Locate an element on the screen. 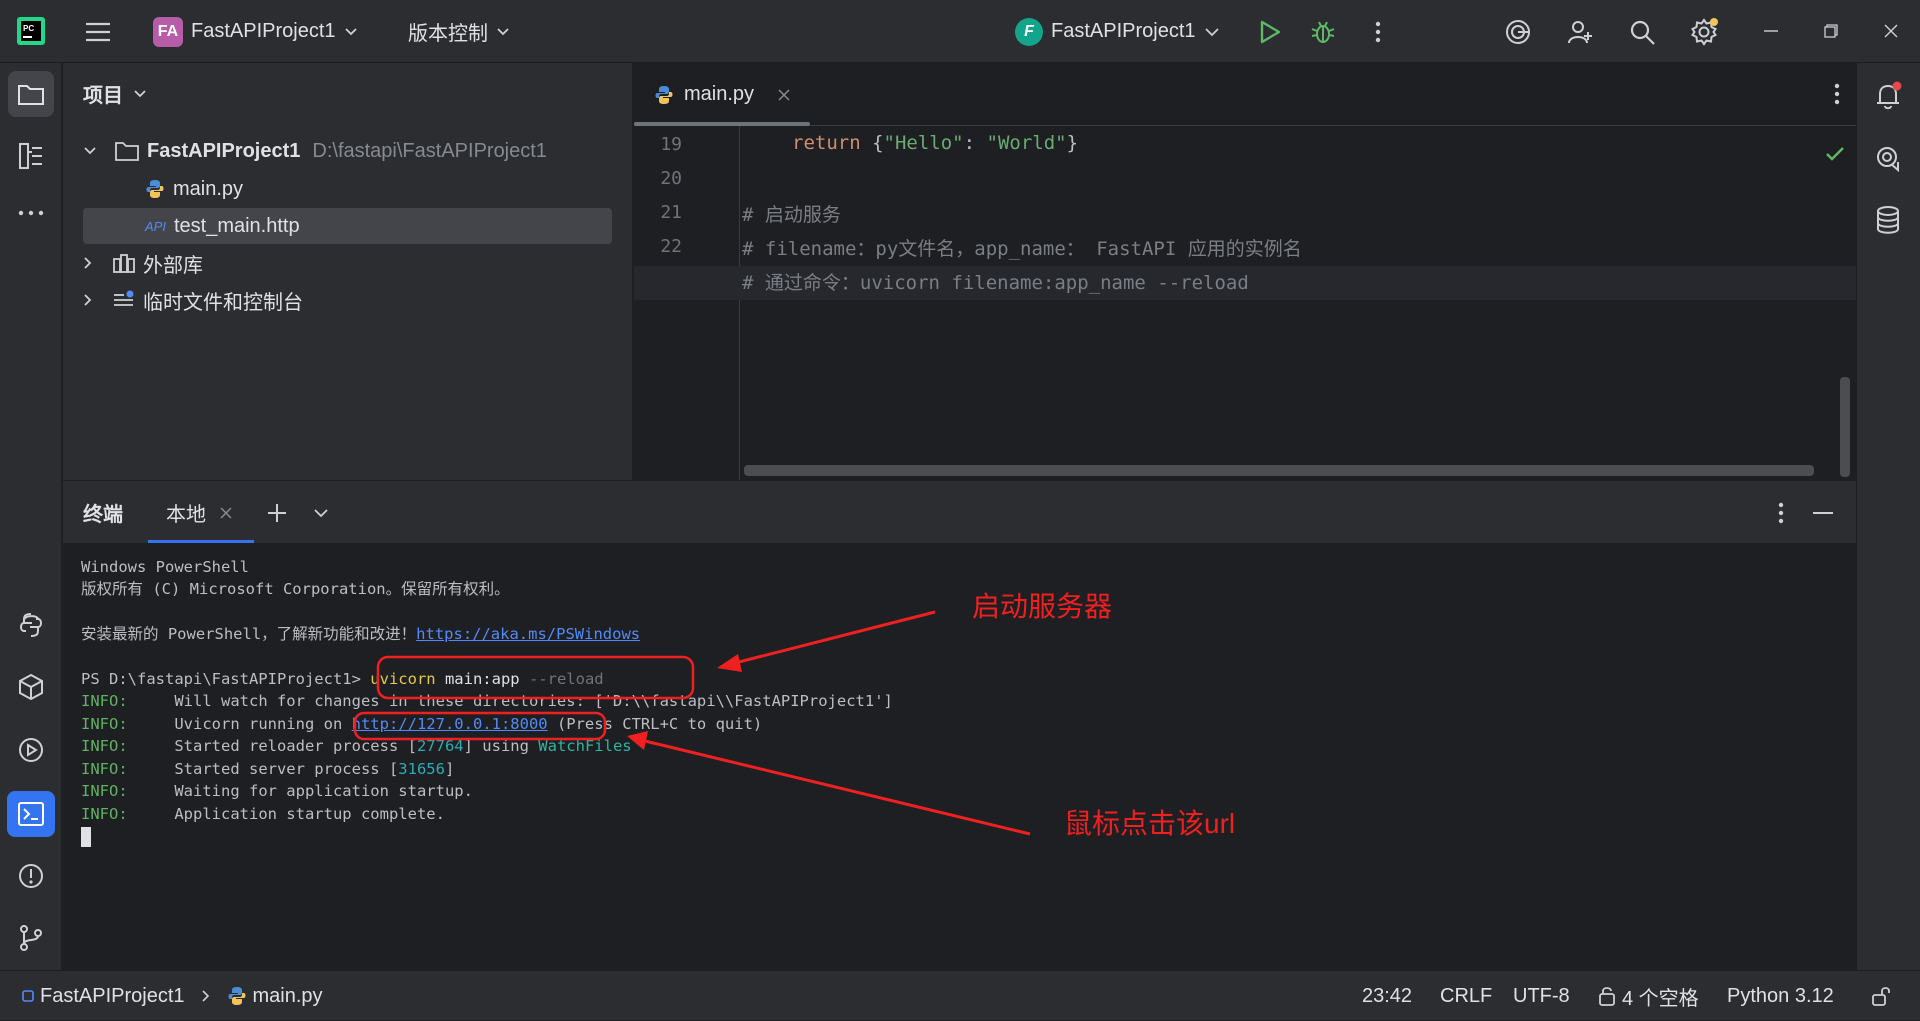 Image resolution: width=1920 pixels, height=1021 pixels. editor-options-icon is located at coordinates (1837, 94).